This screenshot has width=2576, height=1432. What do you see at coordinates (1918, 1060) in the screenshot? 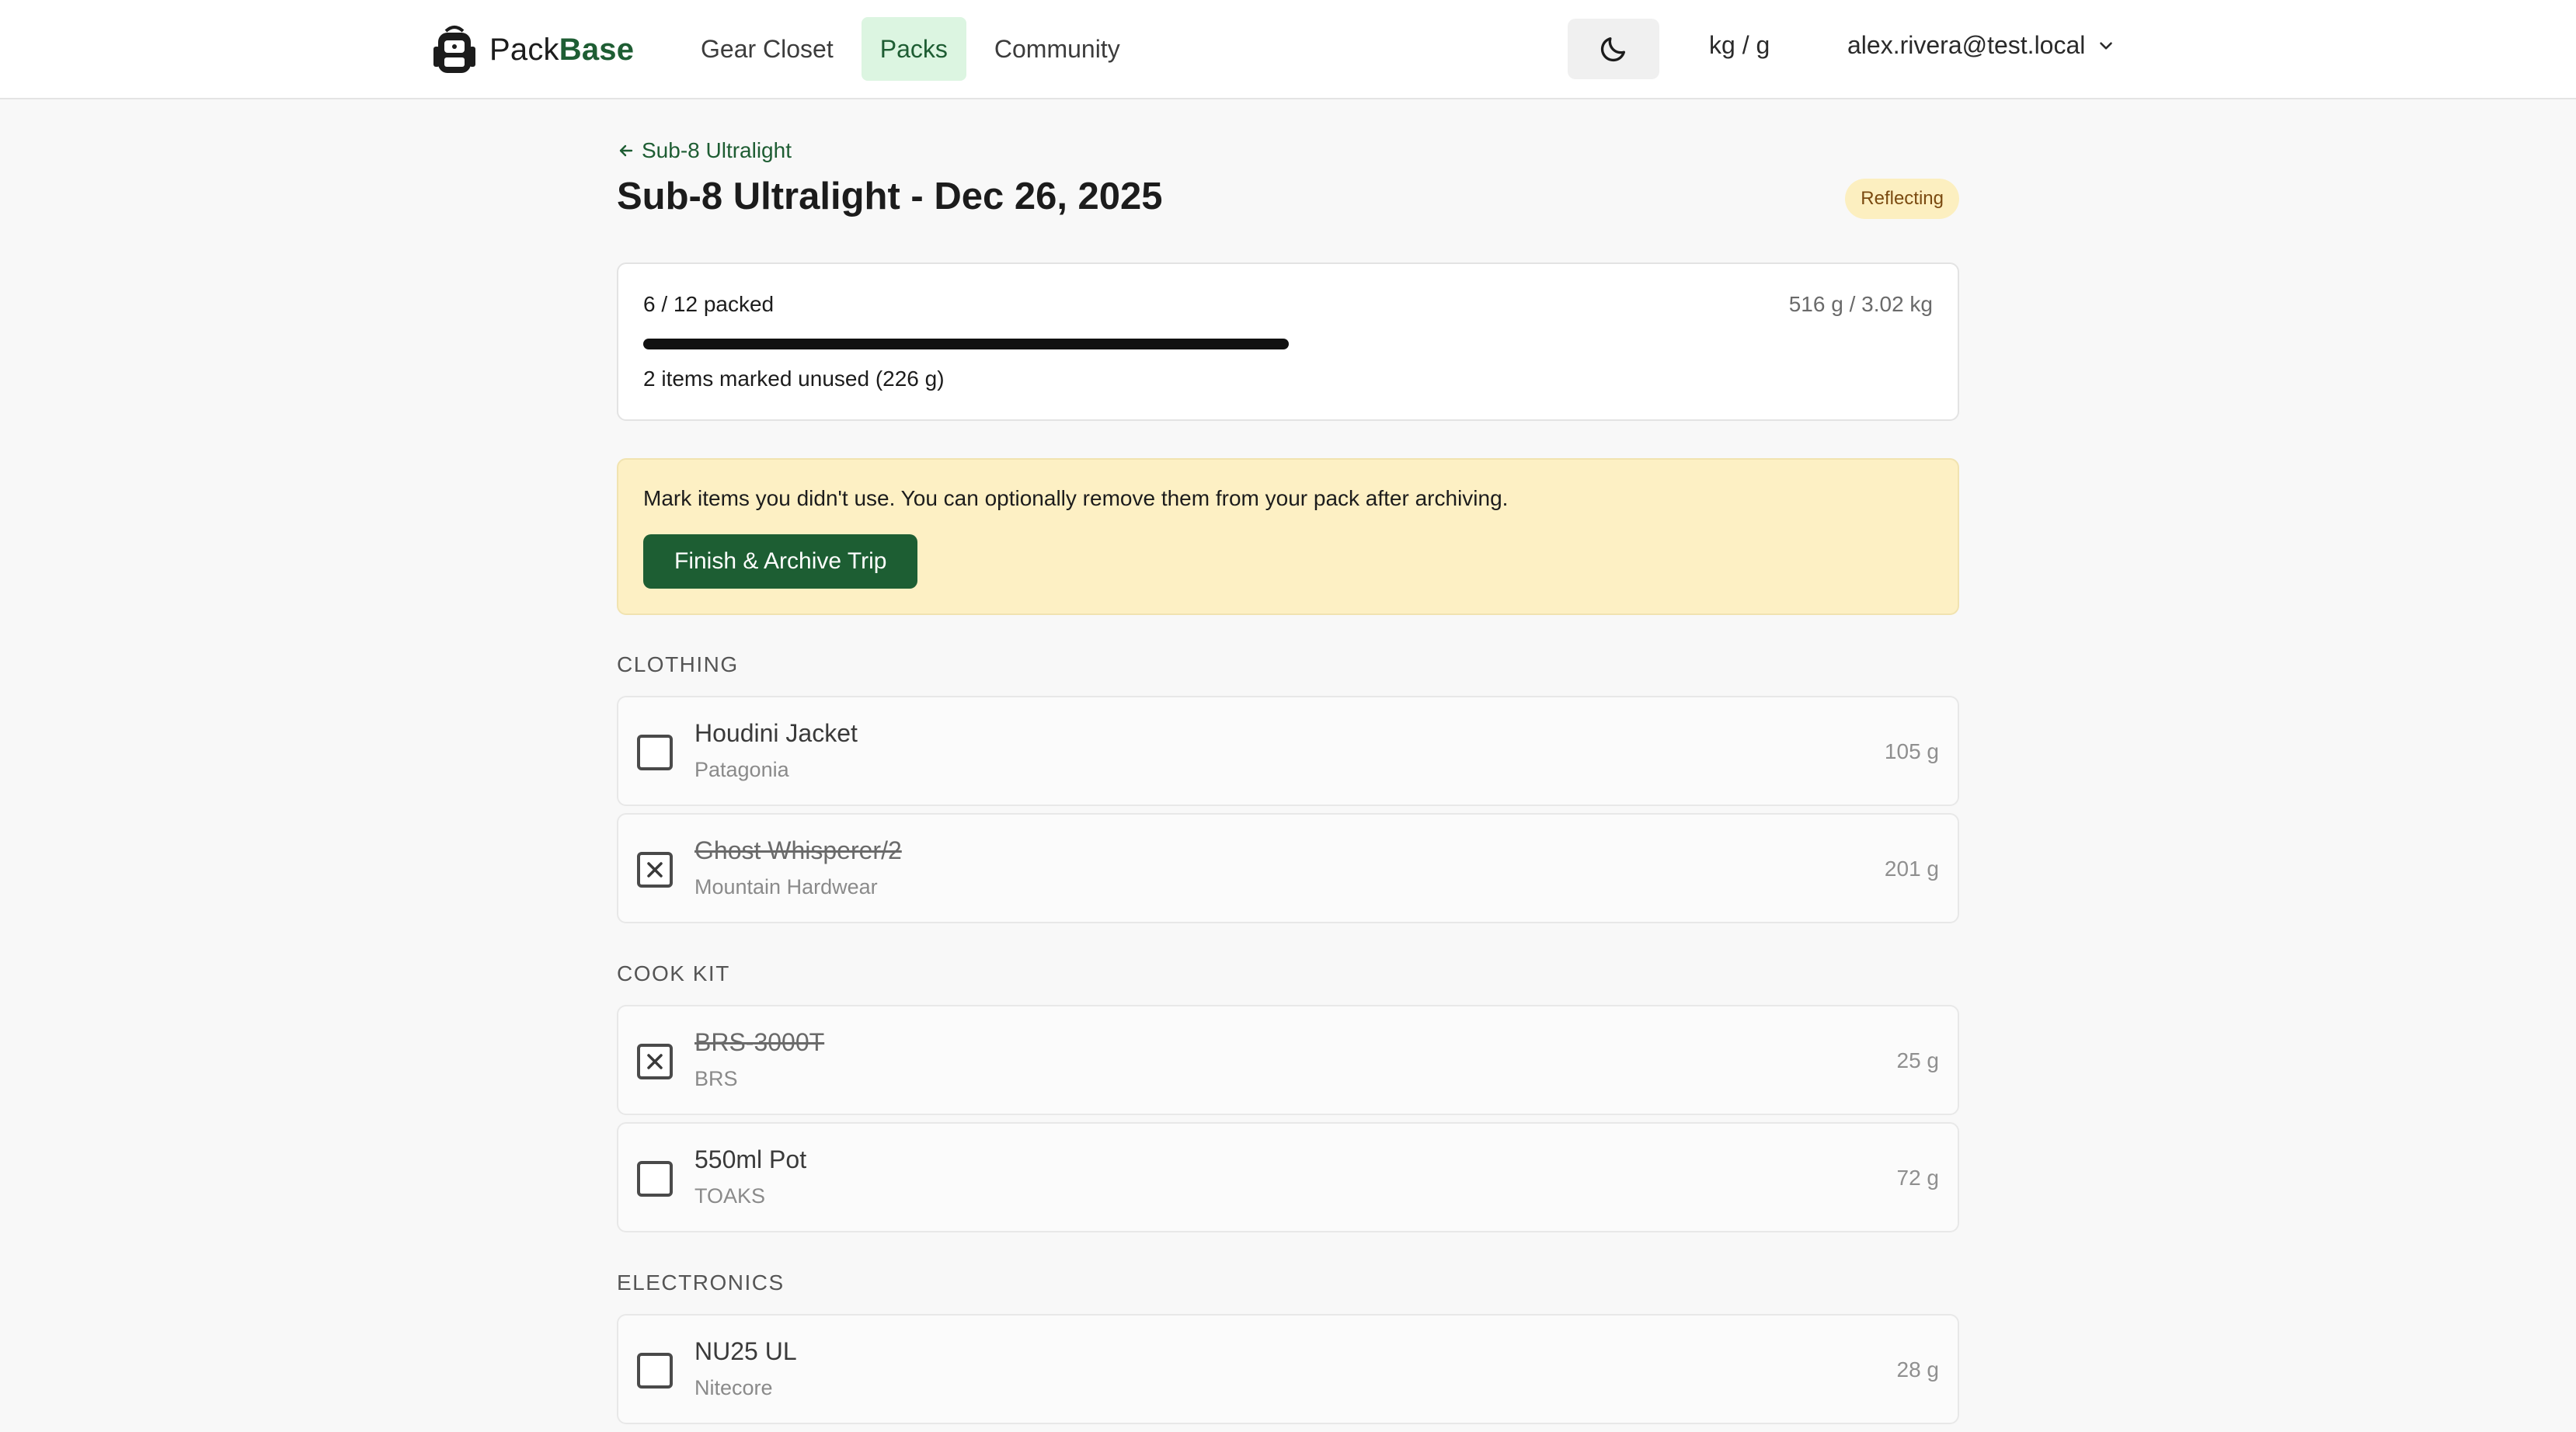
I see `gear-item-weight: 25 g` at bounding box center [1918, 1060].